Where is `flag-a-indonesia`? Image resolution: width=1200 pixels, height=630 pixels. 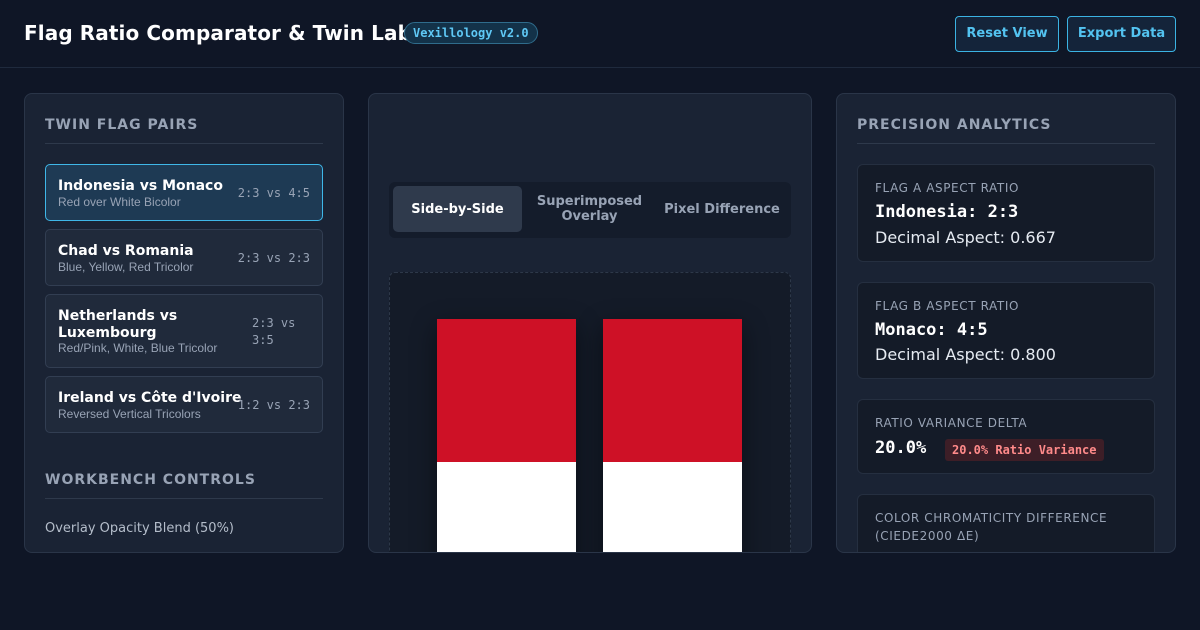 flag-a-indonesia is located at coordinates (506, 435).